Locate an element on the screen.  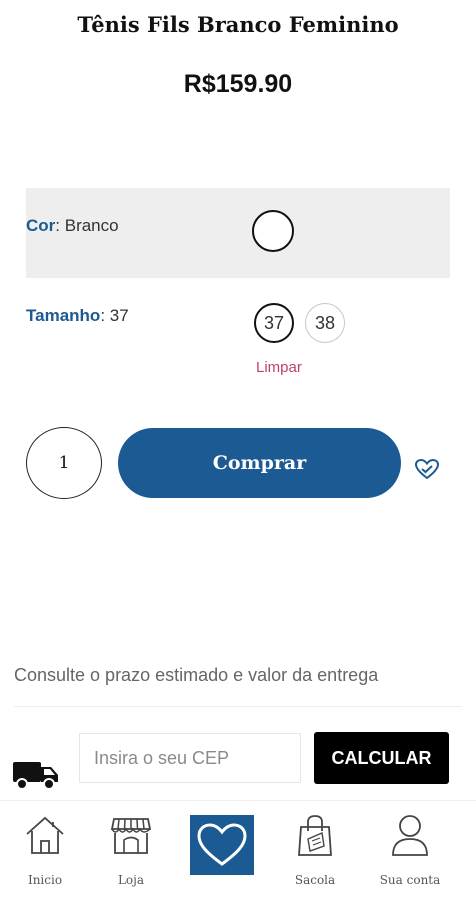
nav-item-inicio: Inicio is located at coordinates (45, 851).